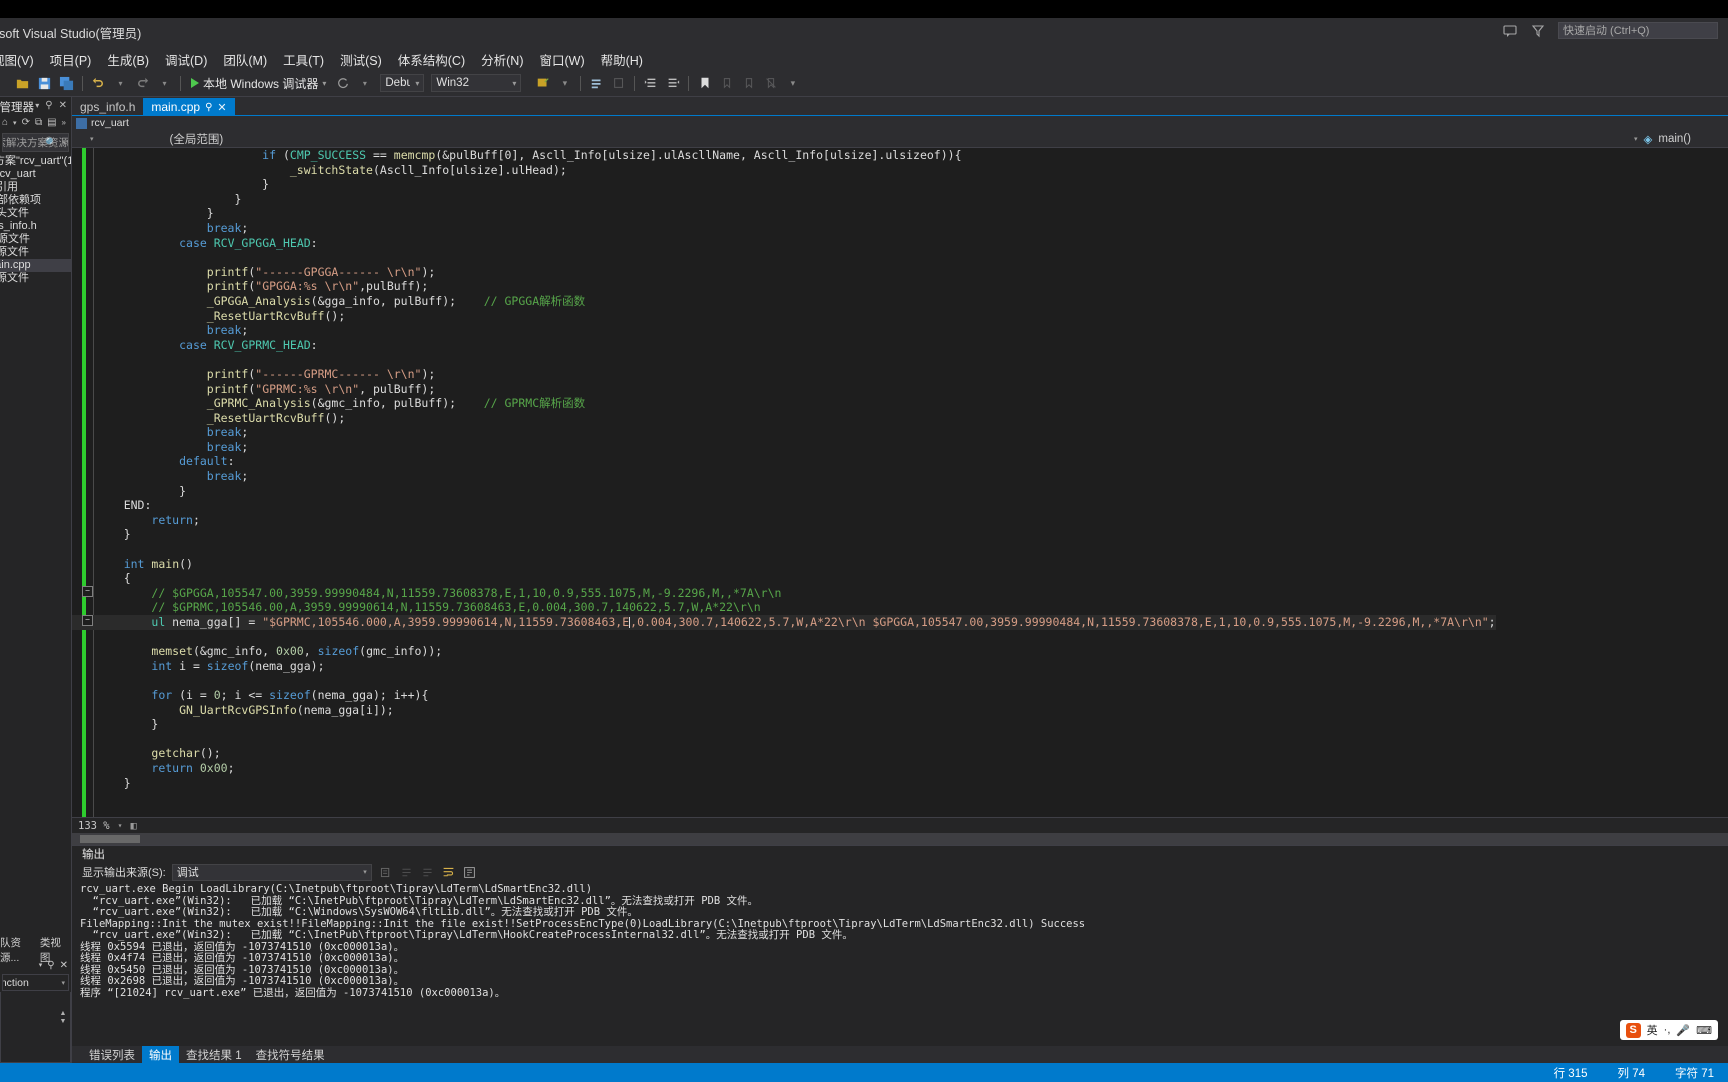 The image size is (1728, 1082). What do you see at coordinates (64, 122) in the screenshot?
I see `more-icon: »` at bounding box center [64, 122].